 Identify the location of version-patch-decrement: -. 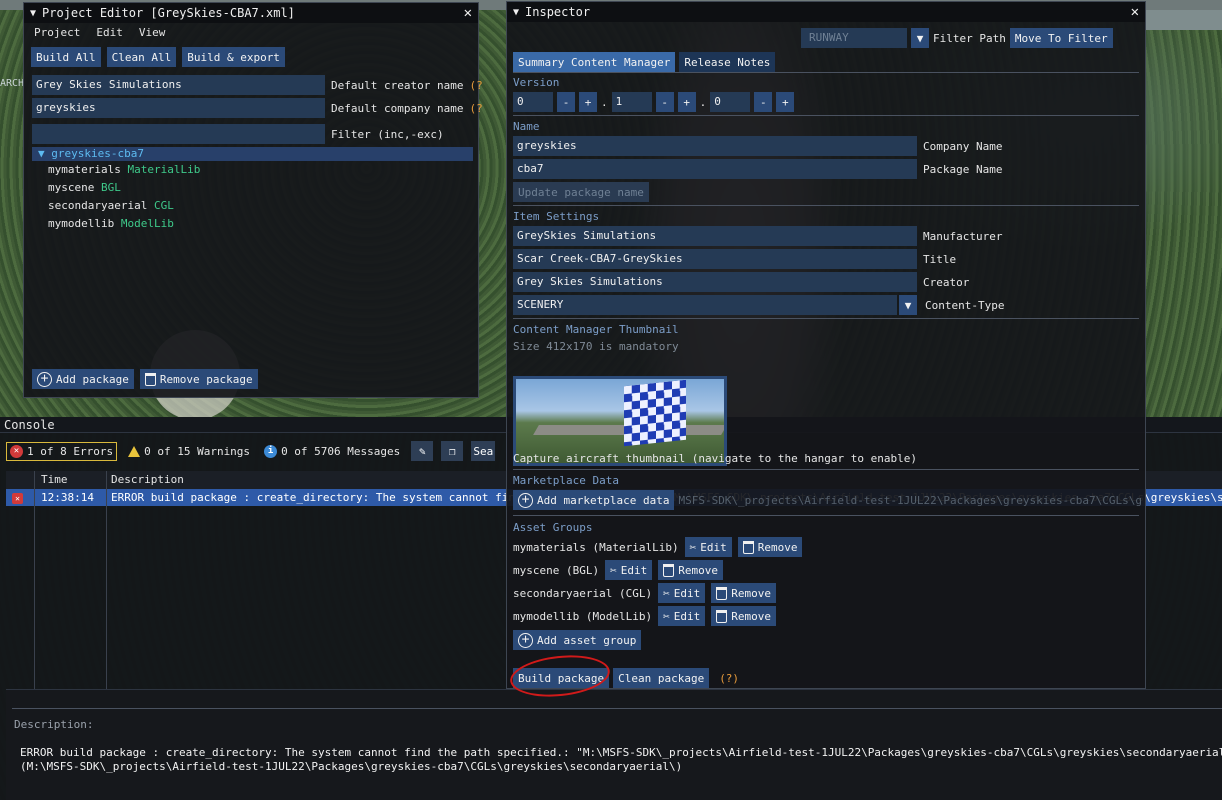
(763, 102).